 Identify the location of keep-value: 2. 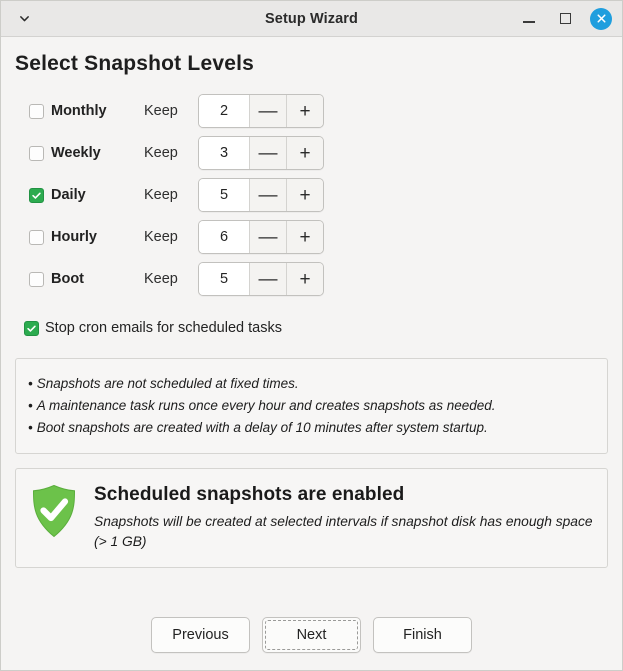
(224, 111).